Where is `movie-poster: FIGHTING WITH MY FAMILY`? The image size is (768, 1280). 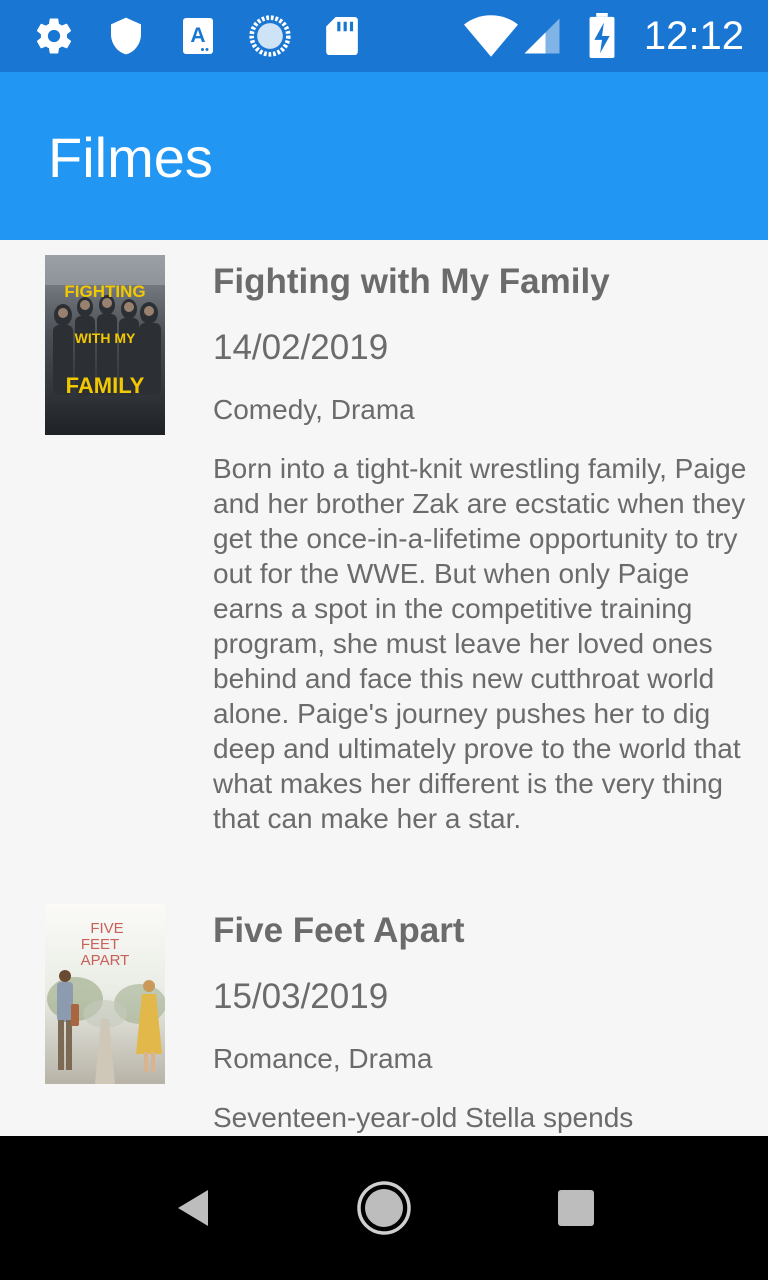
movie-poster: FIGHTING WITH MY FAMILY is located at coordinates (105, 345).